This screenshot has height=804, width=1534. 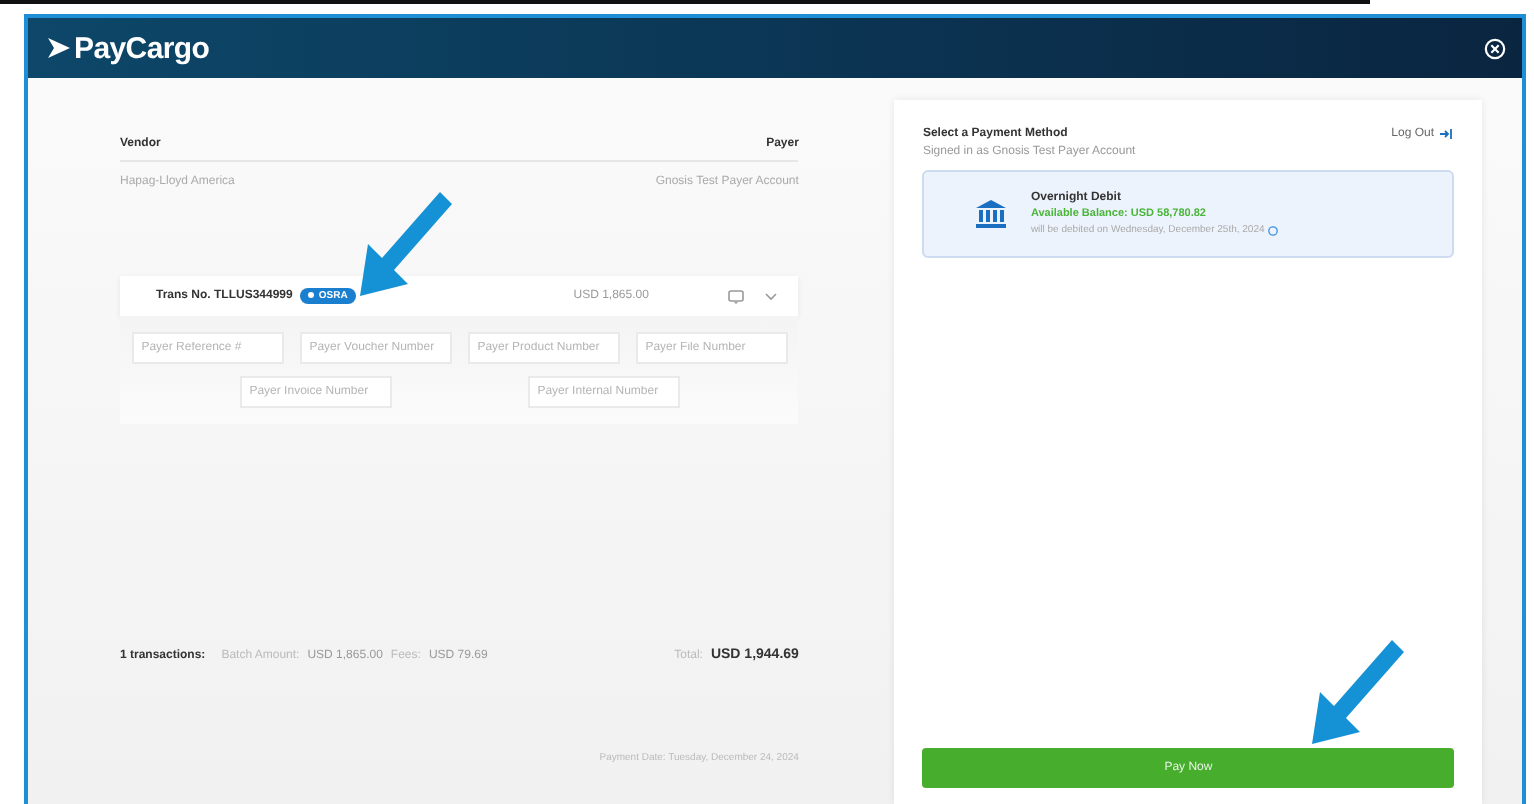 What do you see at coordinates (1273, 230) in the screenshot?
I see `help-icon` at bounding box center [1273, 230].